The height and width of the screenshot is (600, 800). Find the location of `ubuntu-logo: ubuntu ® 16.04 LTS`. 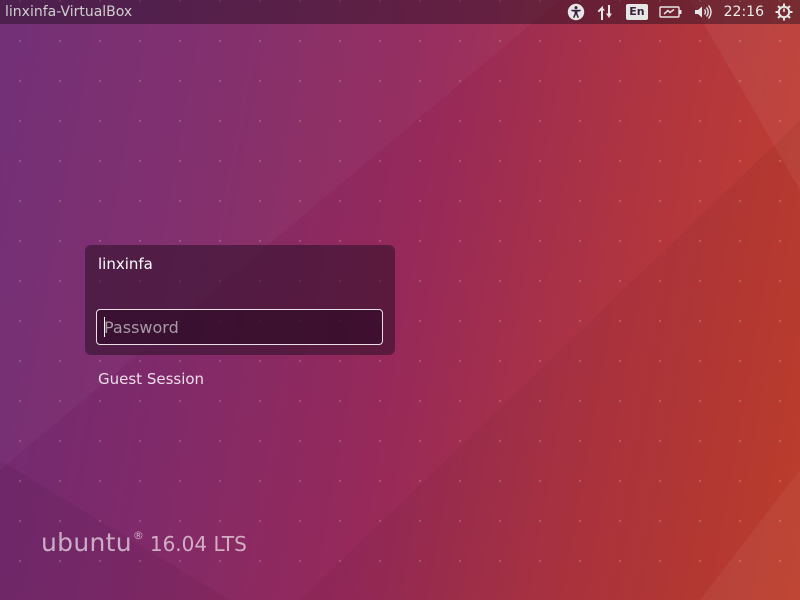

ubuntu-logo: ubuntu ® 16.04 LTS is located at coordinates (144, 542).